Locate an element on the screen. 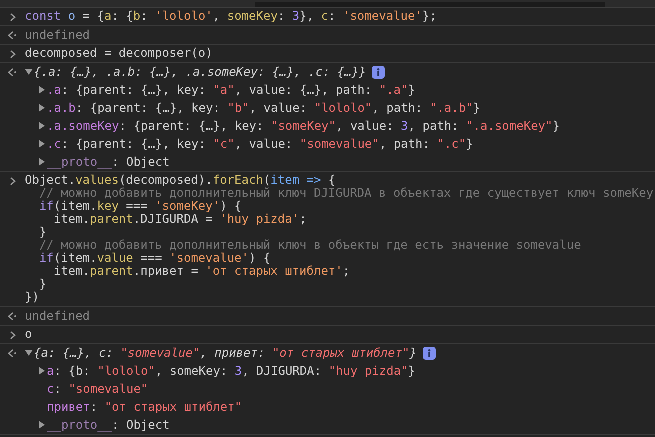  code-line: if(item.key === 'someKey') { is located at coordinates (140, 206).